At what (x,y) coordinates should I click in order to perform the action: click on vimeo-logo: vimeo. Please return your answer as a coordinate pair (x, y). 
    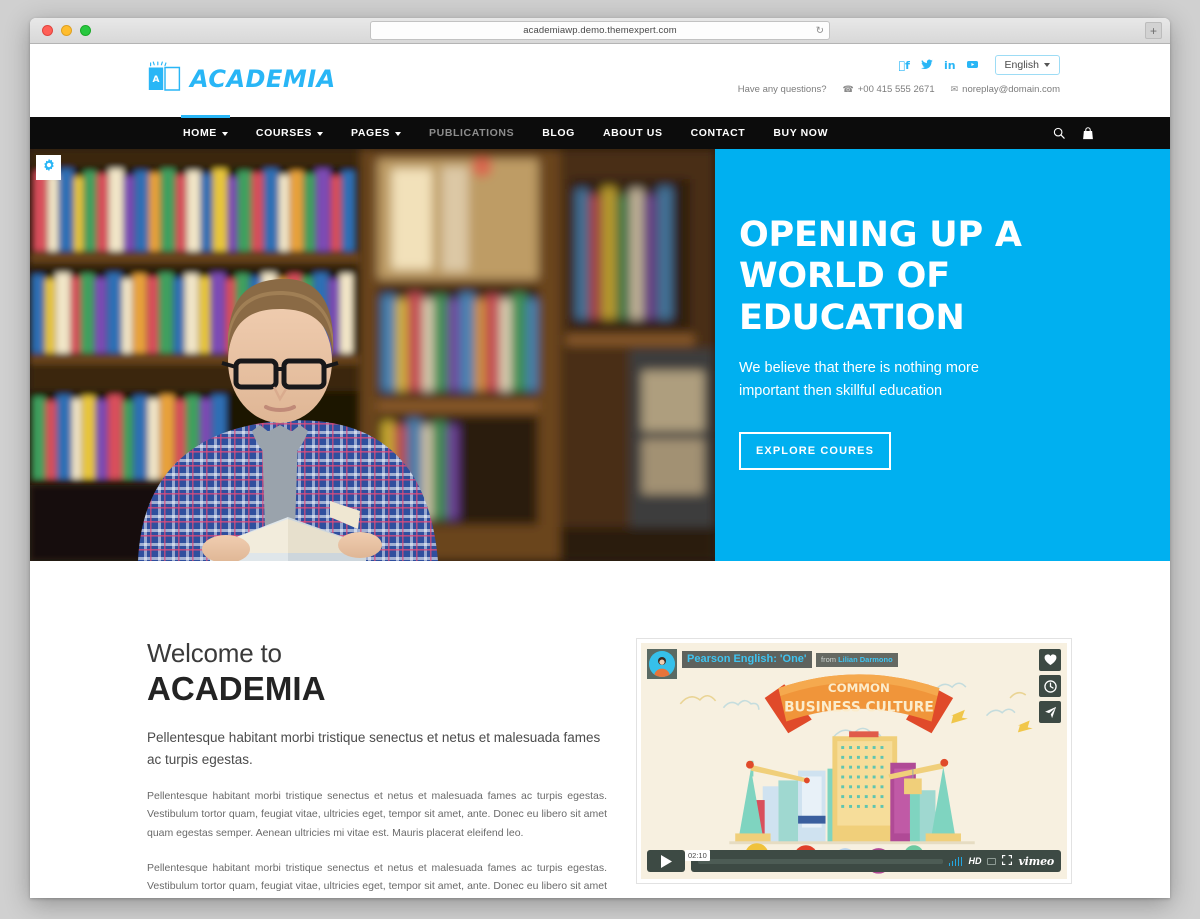
    Looking at the image, I should click on (1036, 861).